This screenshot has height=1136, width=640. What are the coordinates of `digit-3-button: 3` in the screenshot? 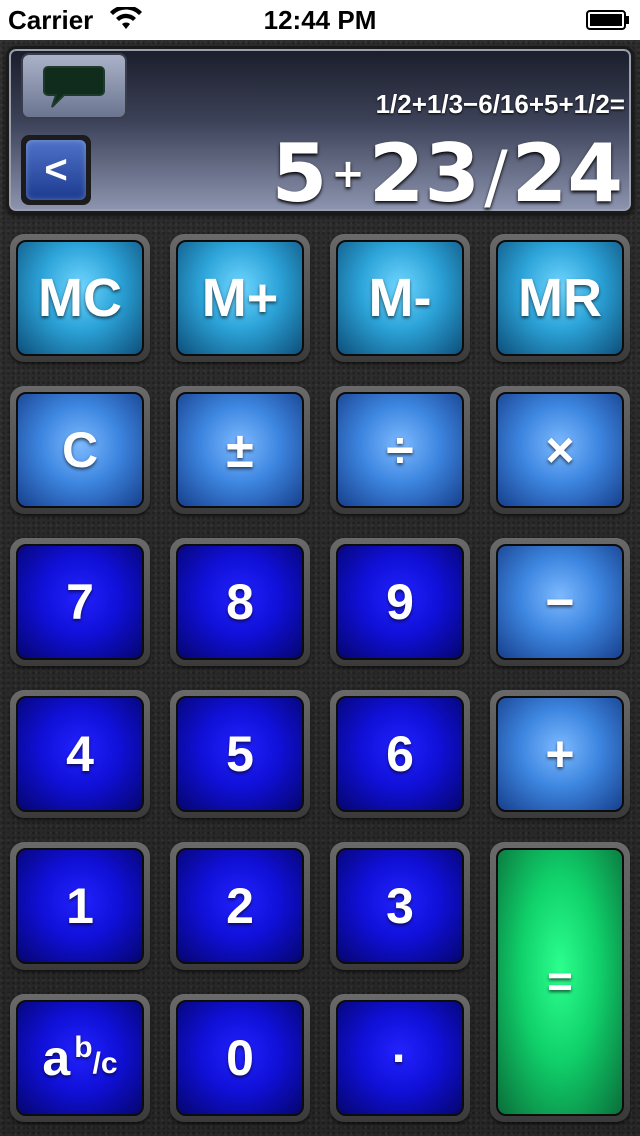 It's located at (400, 906).